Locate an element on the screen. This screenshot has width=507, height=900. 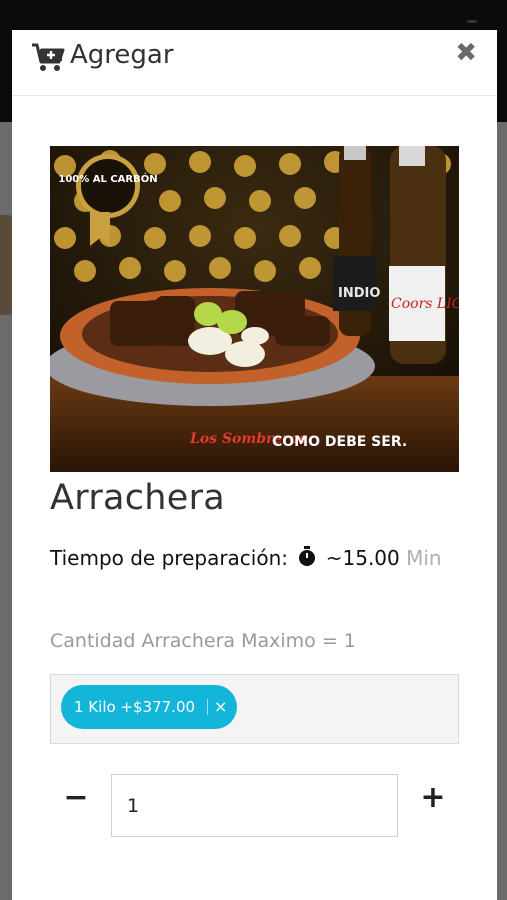
topbar-indicator is located at coordinates (472, 21).